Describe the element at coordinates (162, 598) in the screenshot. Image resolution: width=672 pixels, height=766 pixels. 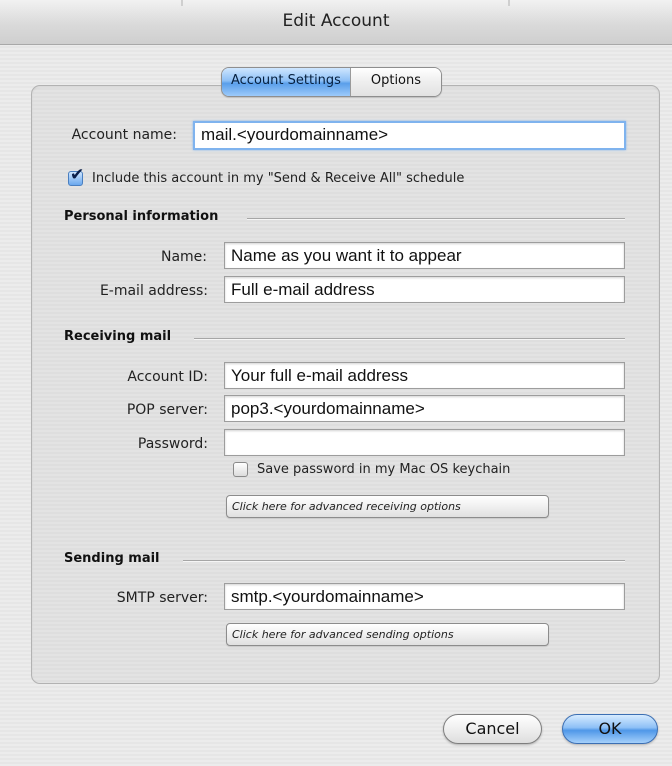
I see `smtp-server-label: SMTP server:` at that location.